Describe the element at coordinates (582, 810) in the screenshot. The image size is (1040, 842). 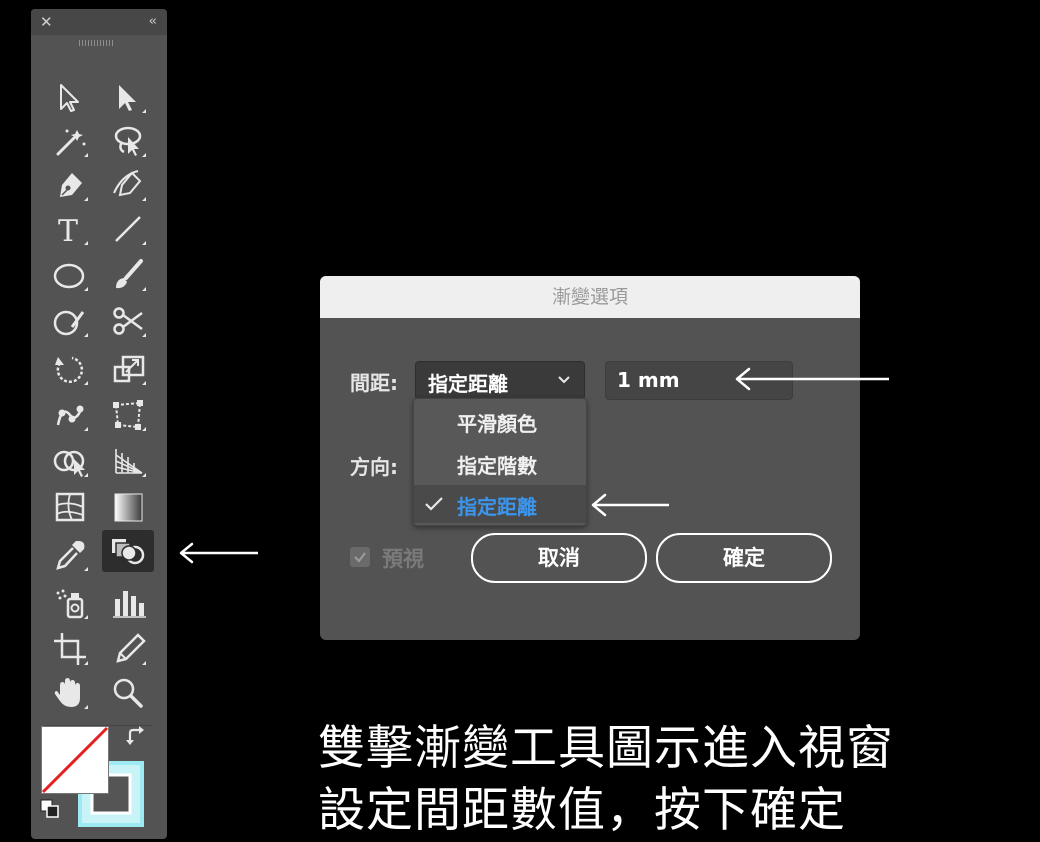
I see `caption-line-2: 設定間距數值，按下確定` at that location.